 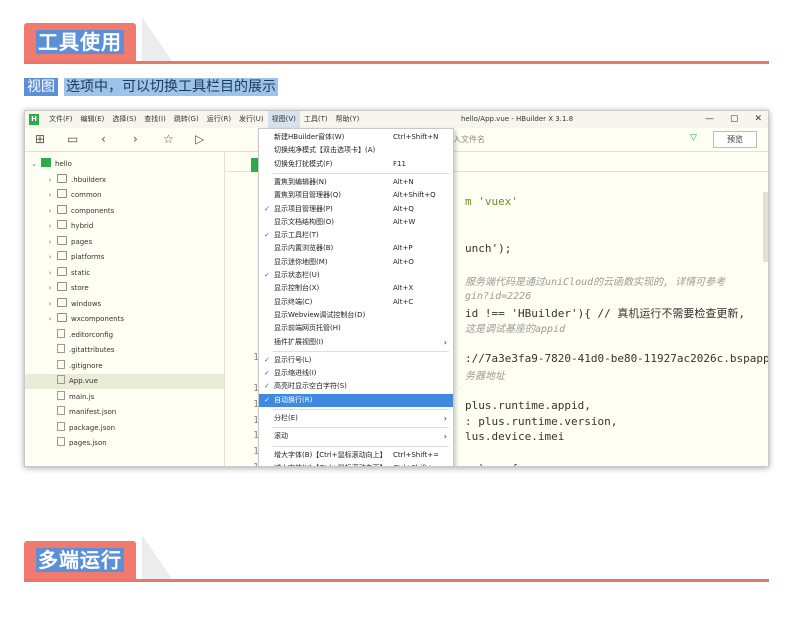 What do you see at coordinates (251, 119) in the screenshot?
I see `menu-item: 发行(U)` at bounding box center [251, 119].